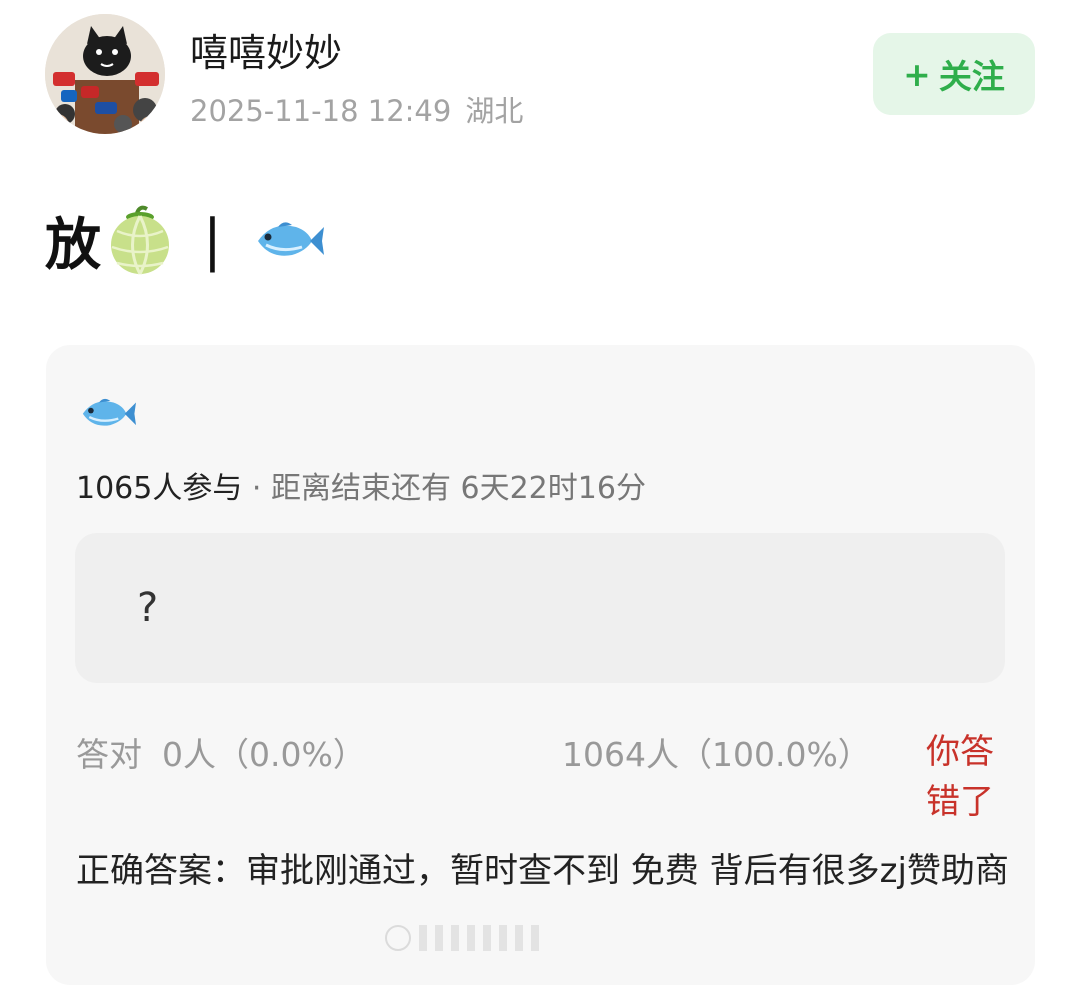 This screenshot has width=1080, height=985. Describe the element at coordinates (458, 488) in the screenshot. I see `time-remaining: 距离结束还有 6天22时16分` at that location.